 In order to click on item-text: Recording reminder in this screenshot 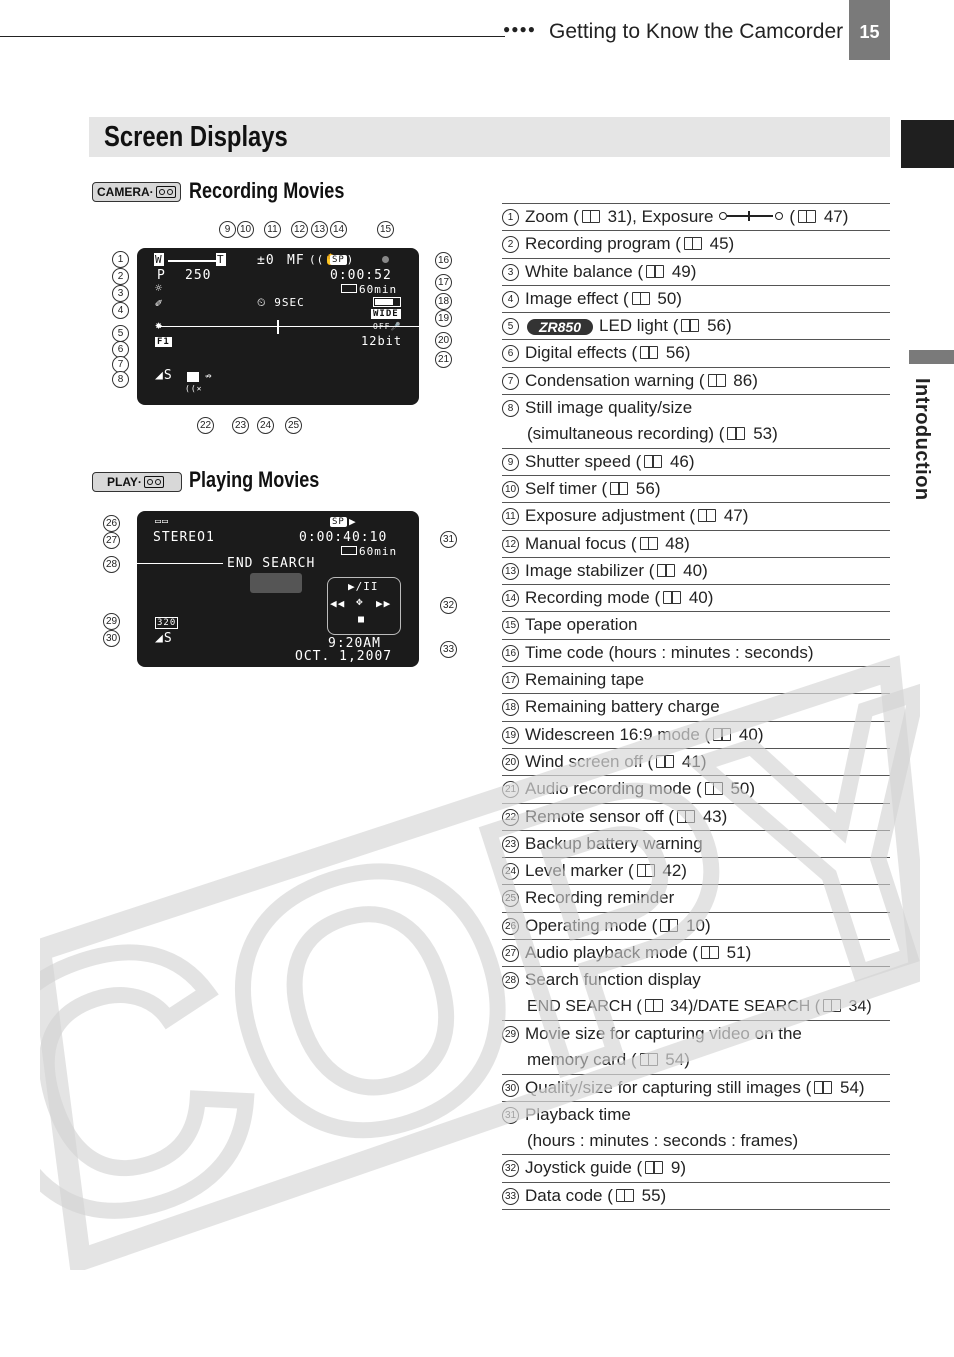, I will do `click(600, 898)`.